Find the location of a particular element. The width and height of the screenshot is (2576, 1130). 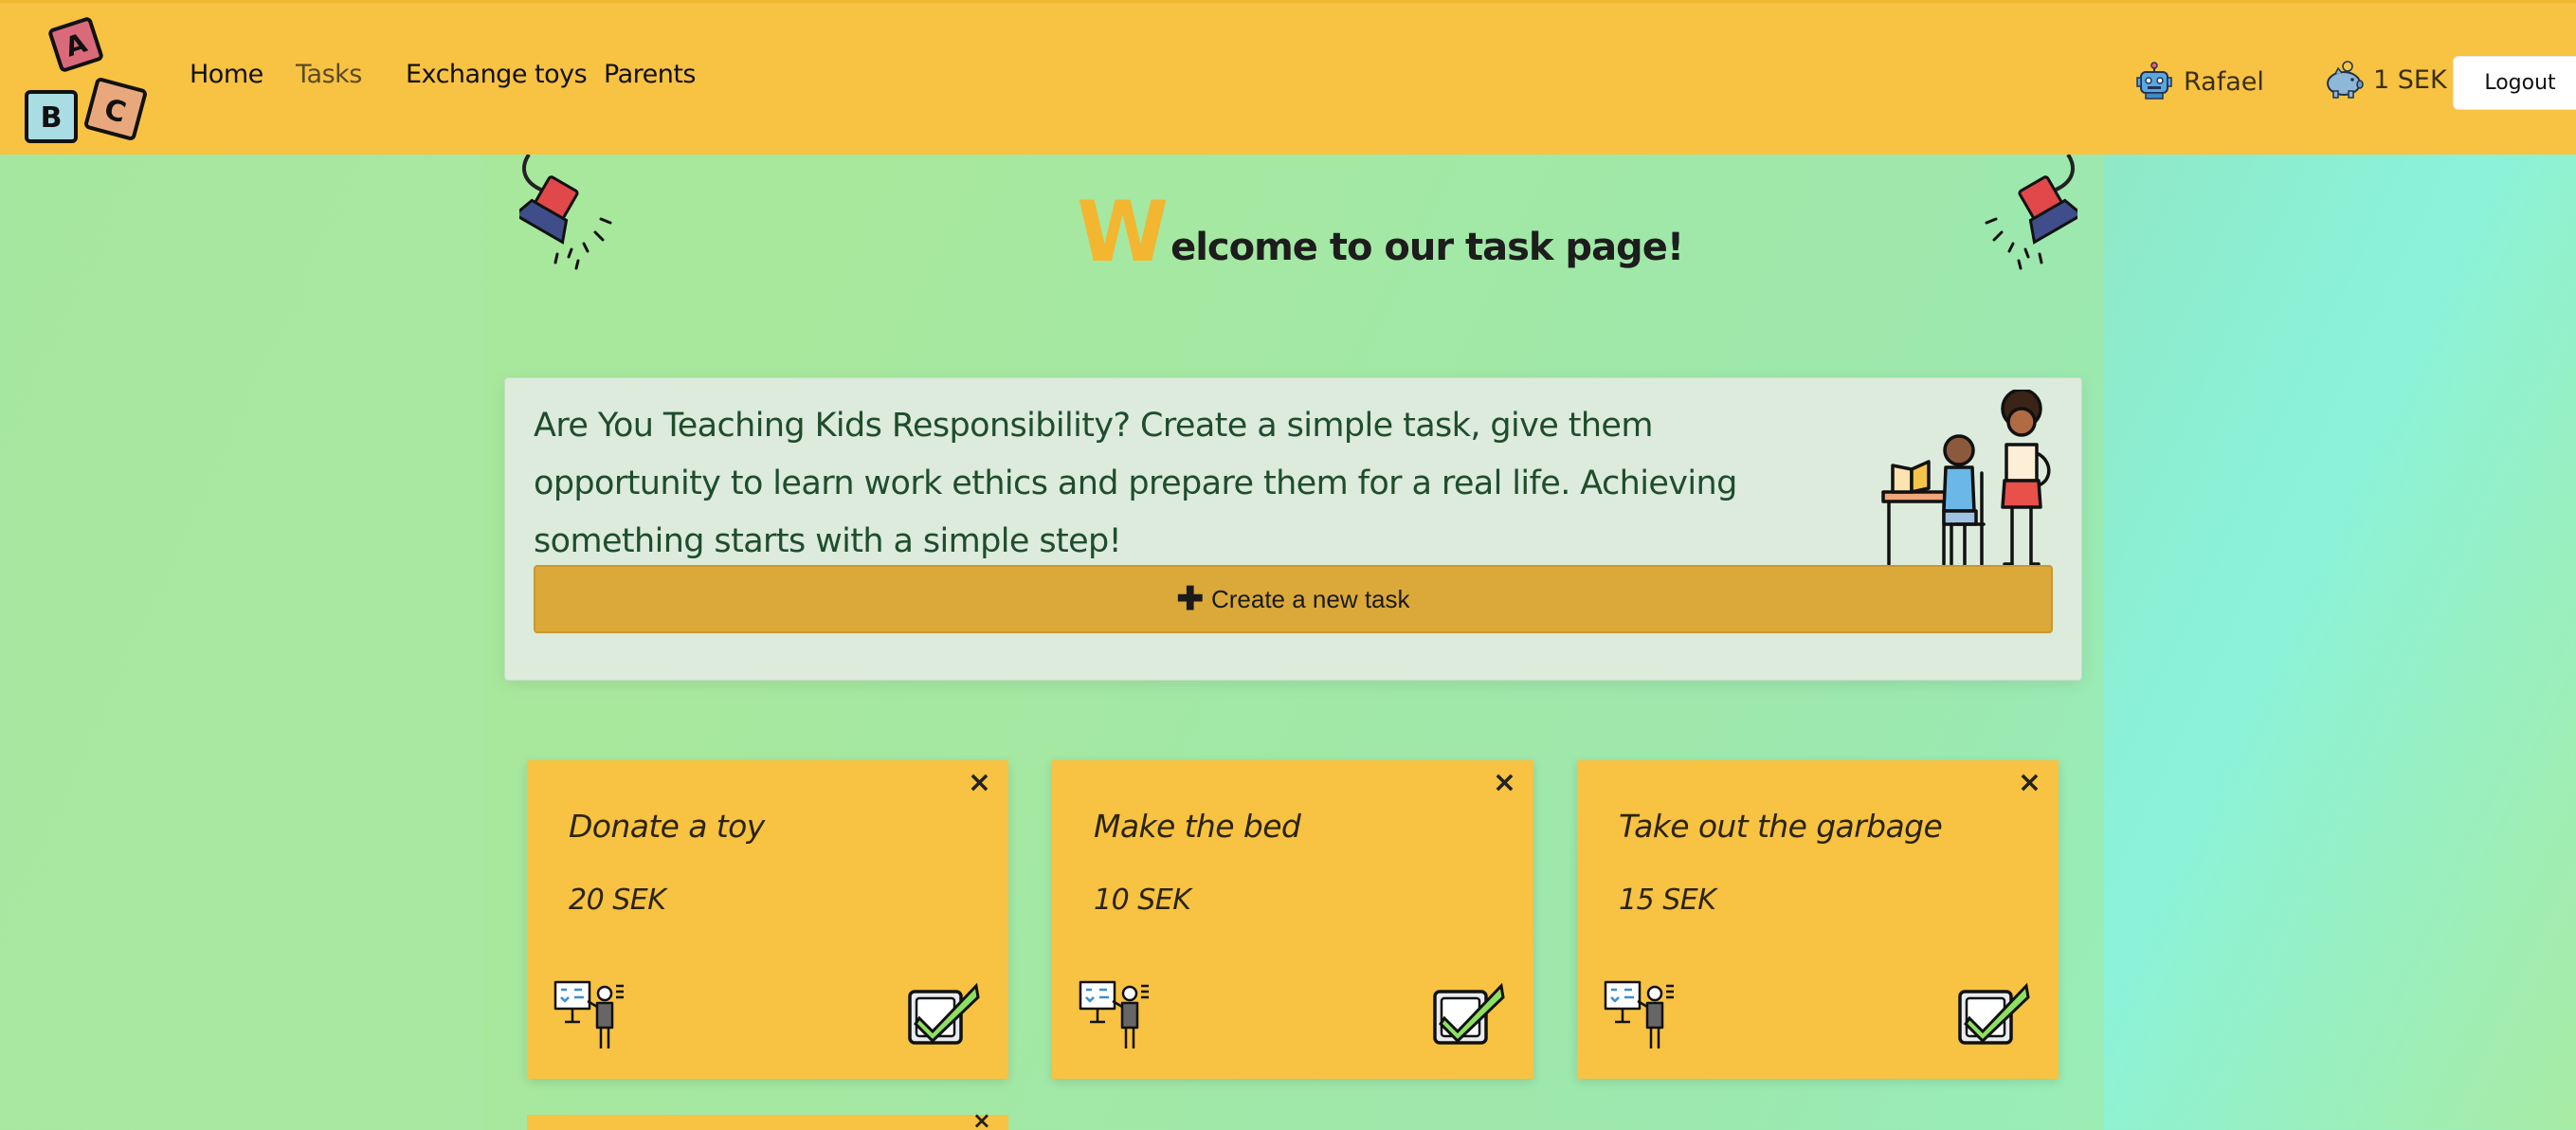

task-price: 15 SEK is located at coordinates (1667, 901).